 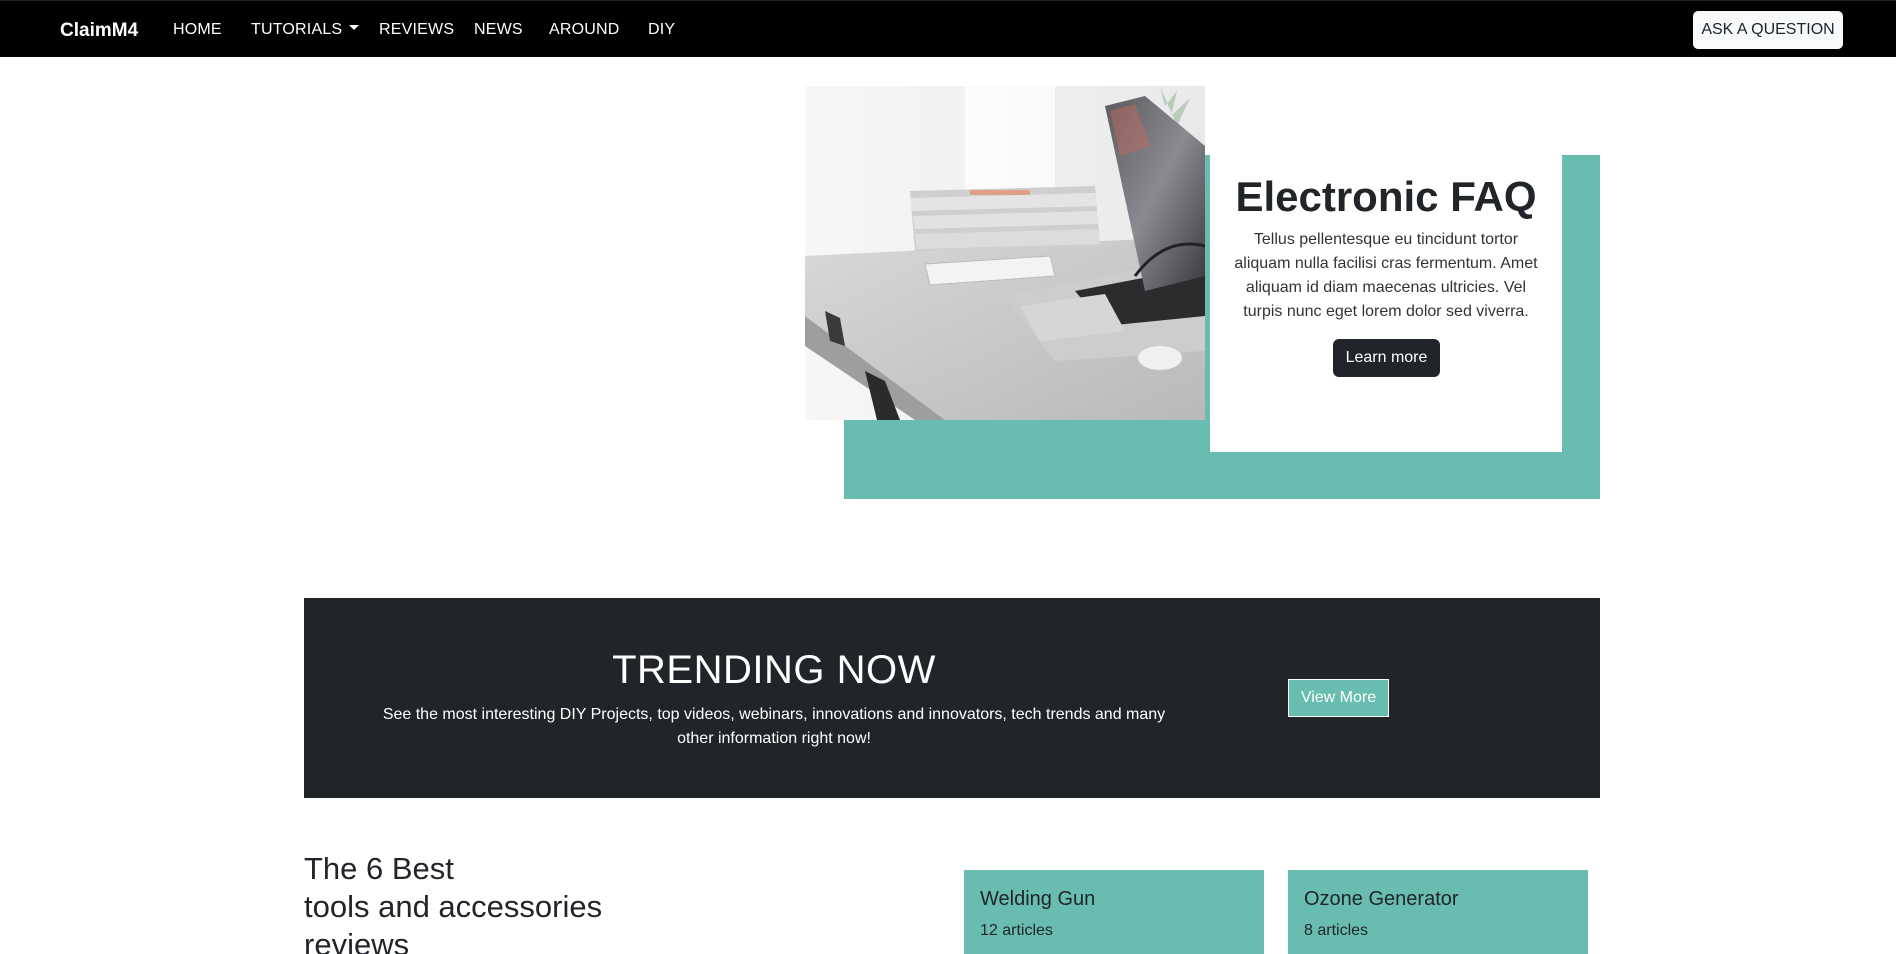 What do you see at coordinates (661, 30) in the screenshot?
I see `nav-diy: DIY` at bounding box center [661, 30].